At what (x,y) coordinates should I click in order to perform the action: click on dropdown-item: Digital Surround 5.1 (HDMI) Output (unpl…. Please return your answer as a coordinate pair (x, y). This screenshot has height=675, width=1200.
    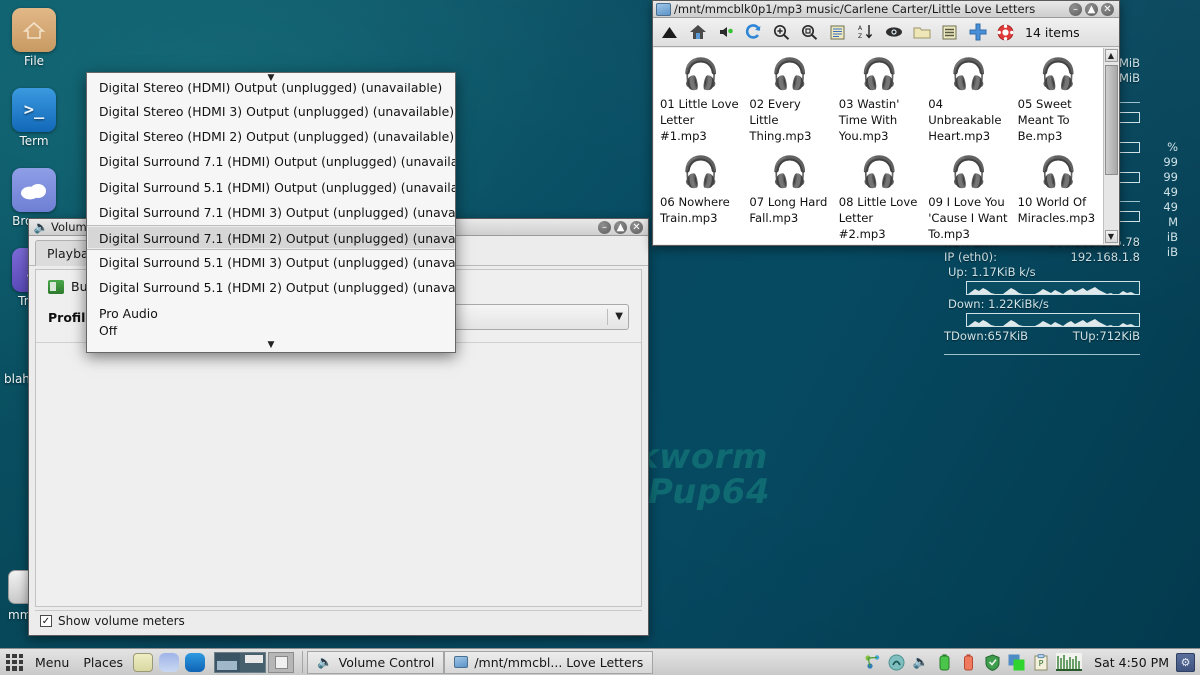
    Looking at the image, I should click on (271, 187).